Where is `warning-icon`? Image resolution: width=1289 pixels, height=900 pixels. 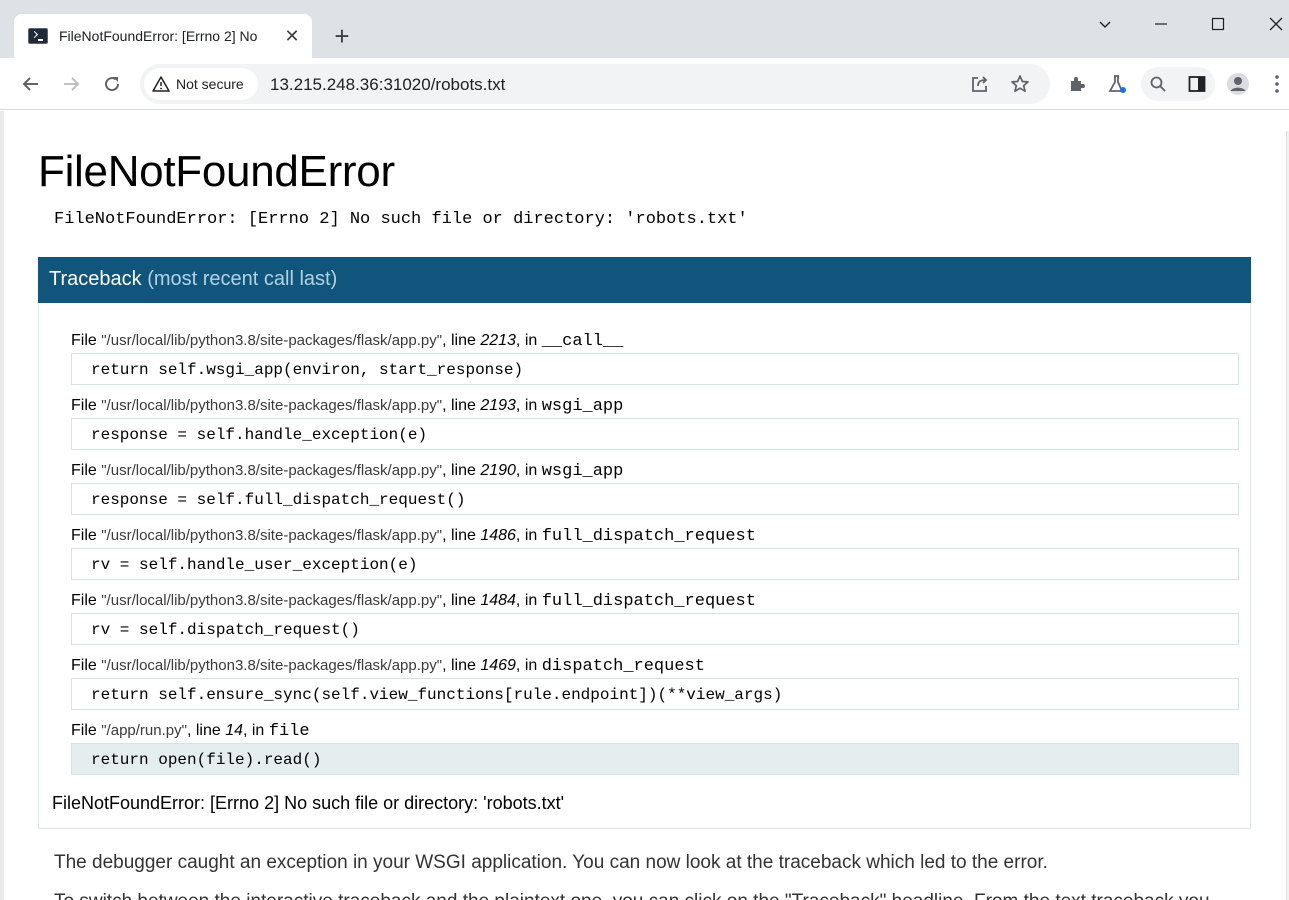
warning-icon is located at coordinates (161, 84).